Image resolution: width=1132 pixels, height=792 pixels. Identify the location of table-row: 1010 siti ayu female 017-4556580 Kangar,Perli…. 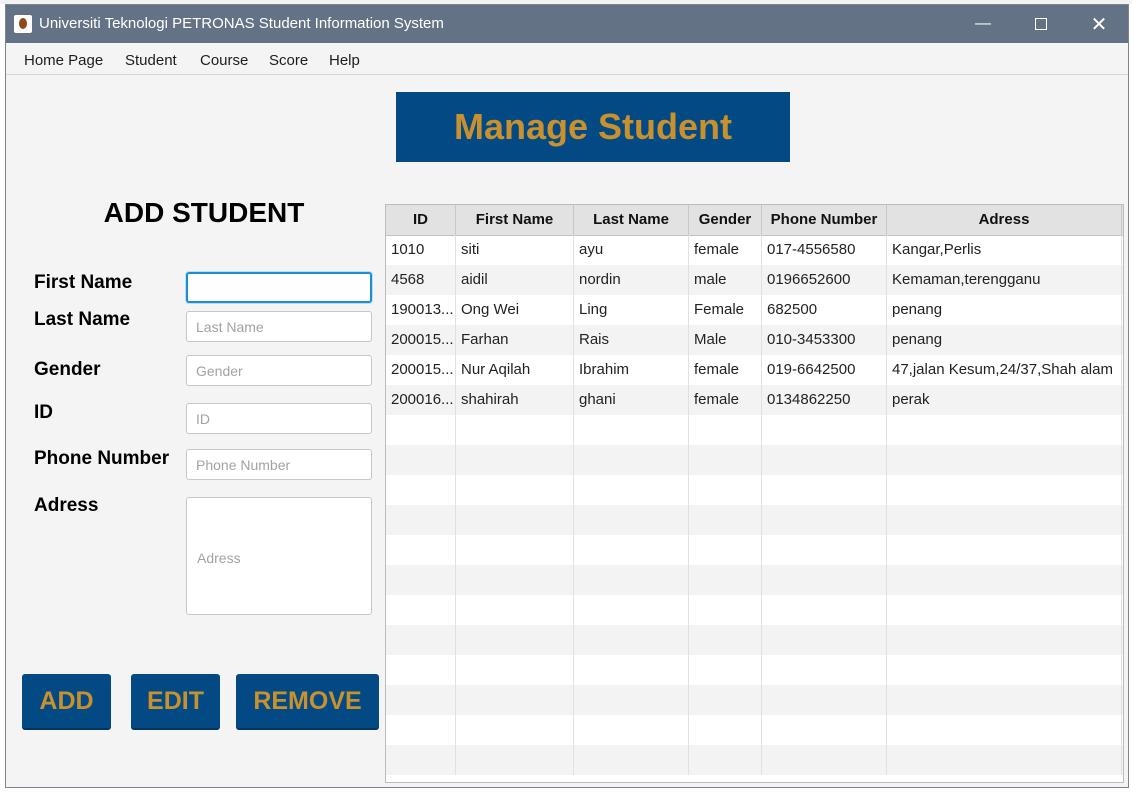
(754, 250).